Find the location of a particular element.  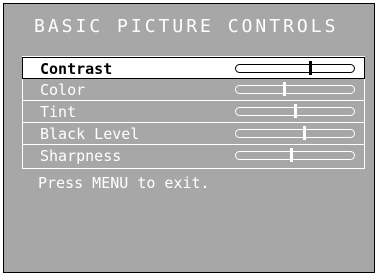

menu-item-label: Sharpness is located at coordinates (81, 156).